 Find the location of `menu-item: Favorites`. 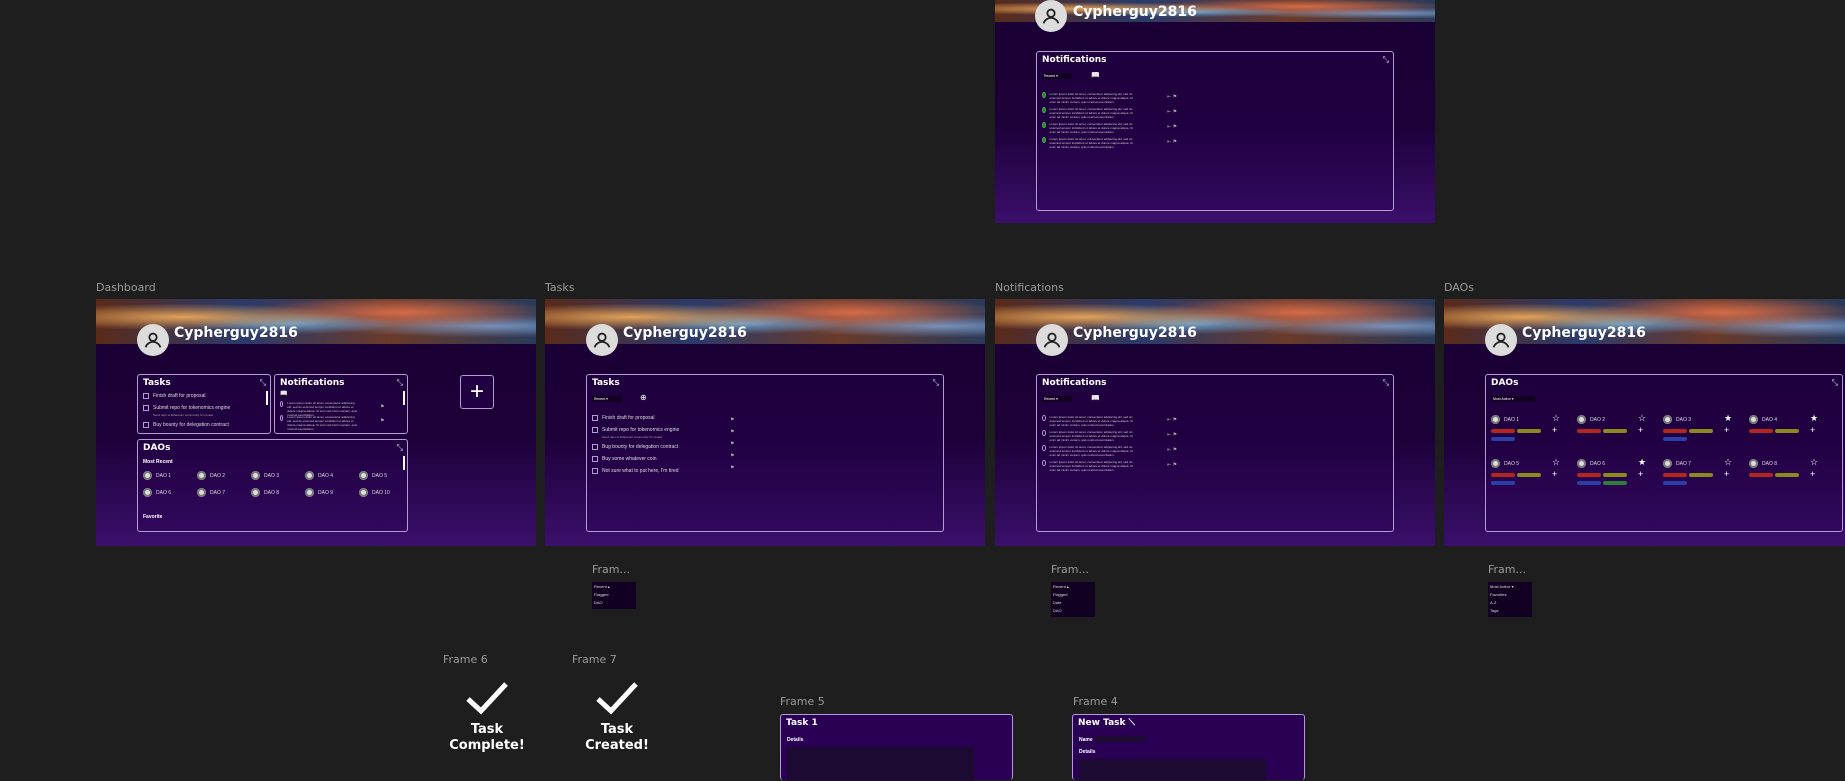

menu-item: Favorites is located at coordinates (1510, 596).